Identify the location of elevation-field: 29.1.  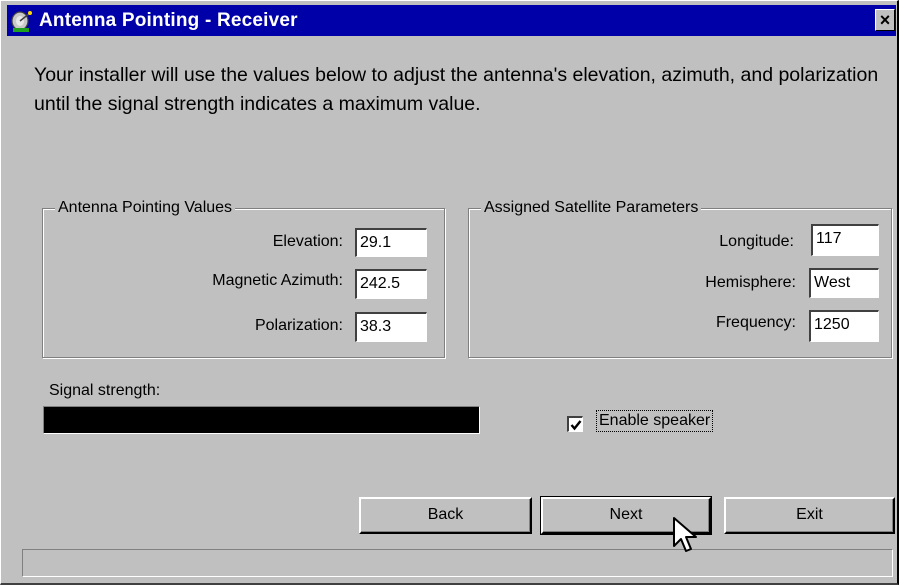
(391, 242).